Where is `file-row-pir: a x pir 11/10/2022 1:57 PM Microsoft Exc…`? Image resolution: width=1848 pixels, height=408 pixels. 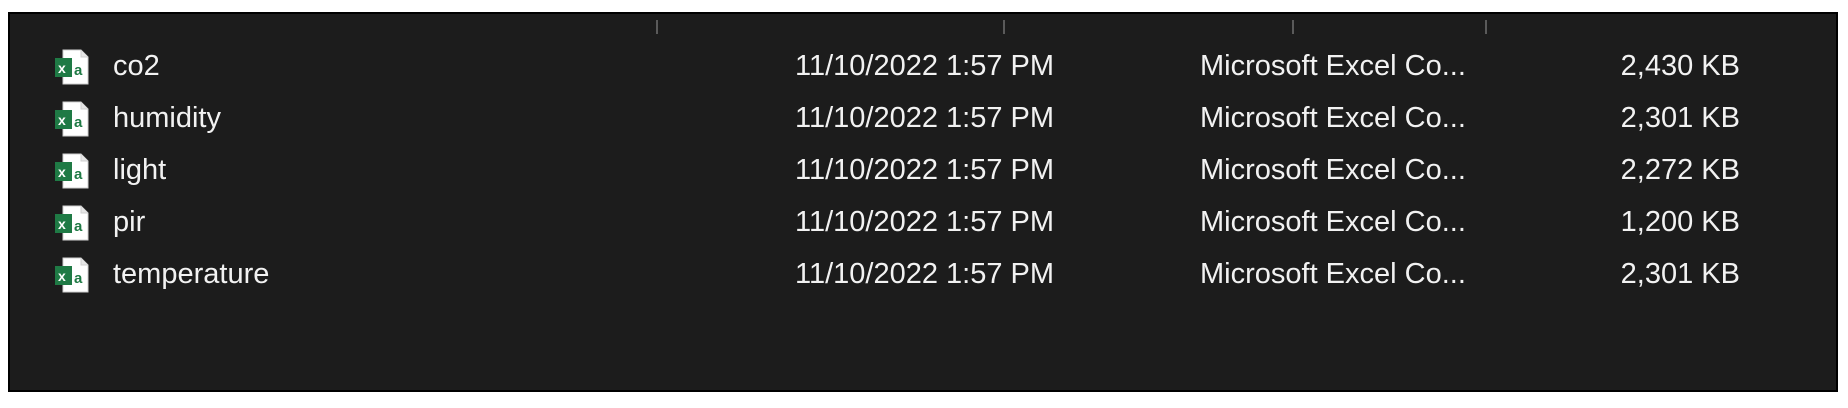
file-row-pir: a x pir 11/10/2022 1:57 PM Microsoft Exc… is located at coordinates (915, 222).